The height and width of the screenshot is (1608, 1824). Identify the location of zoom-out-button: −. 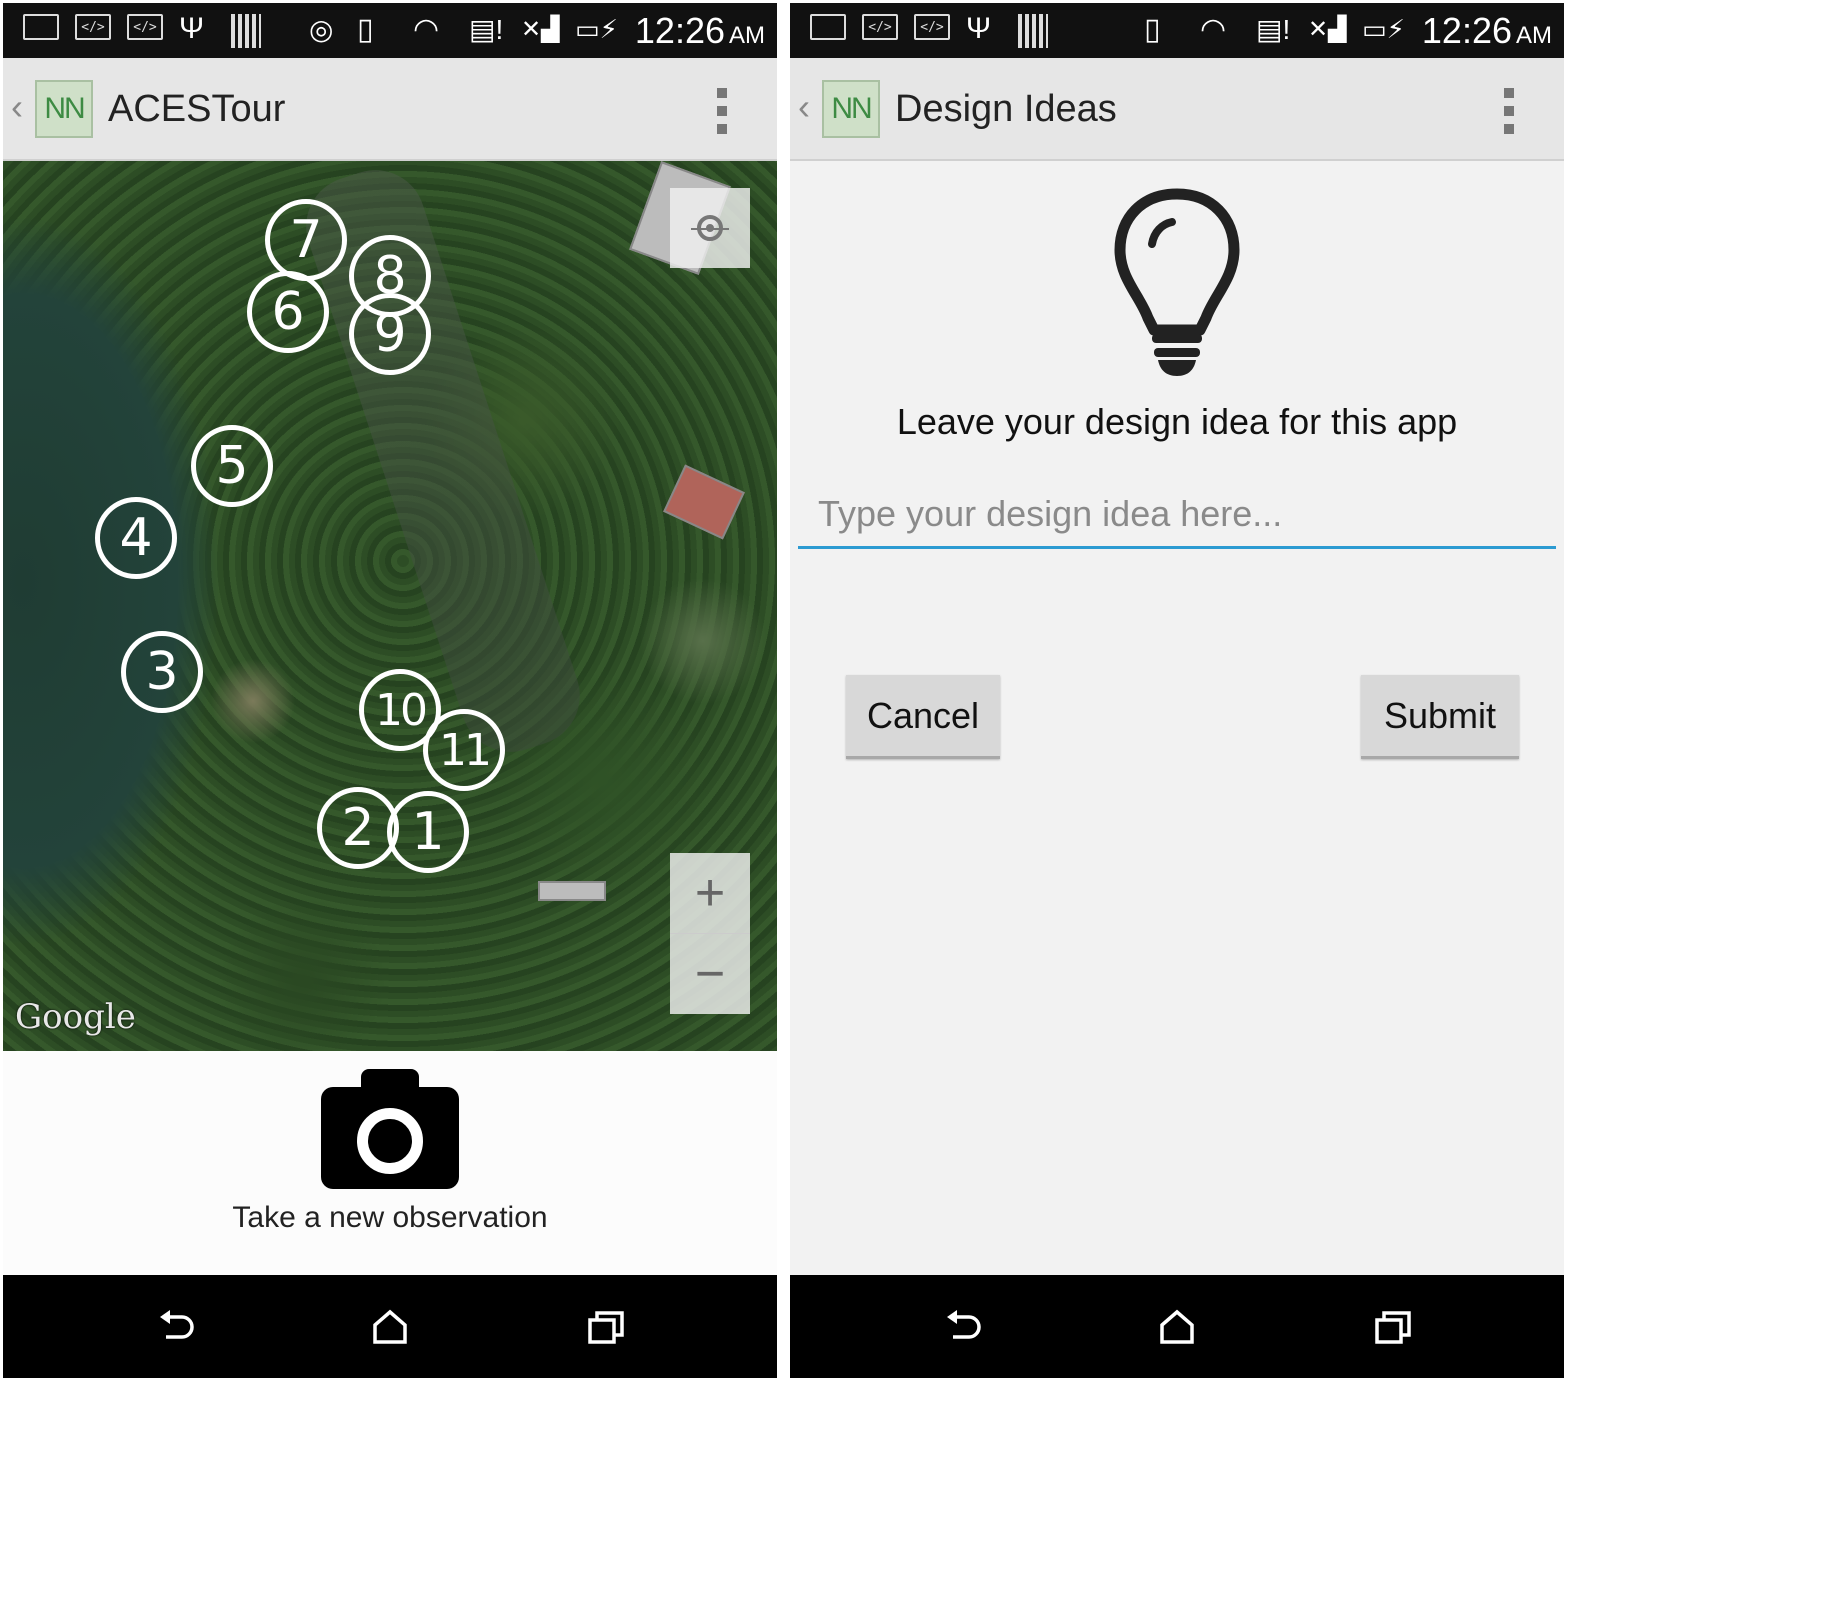
(710, 974).